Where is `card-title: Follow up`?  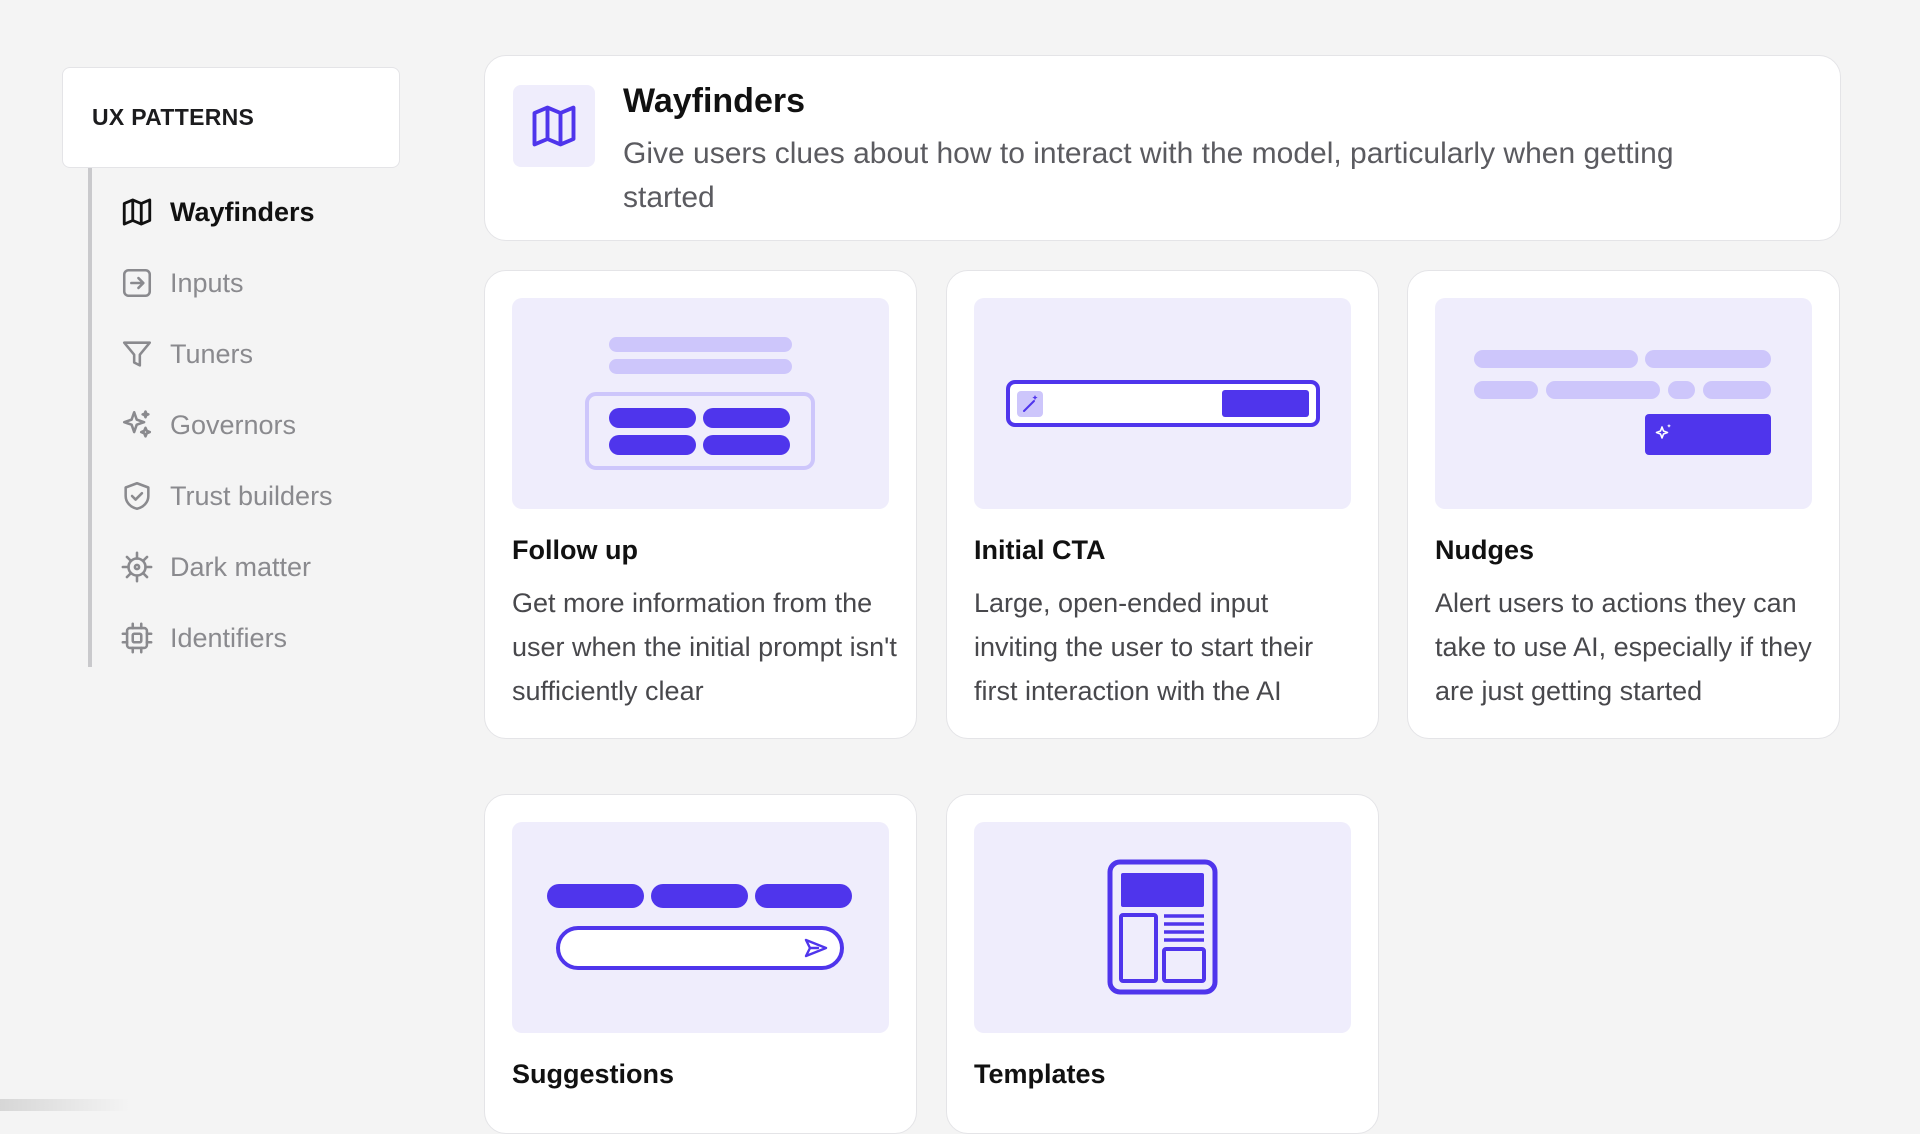 card-title: Follow up is located at coordinates (575, 550).